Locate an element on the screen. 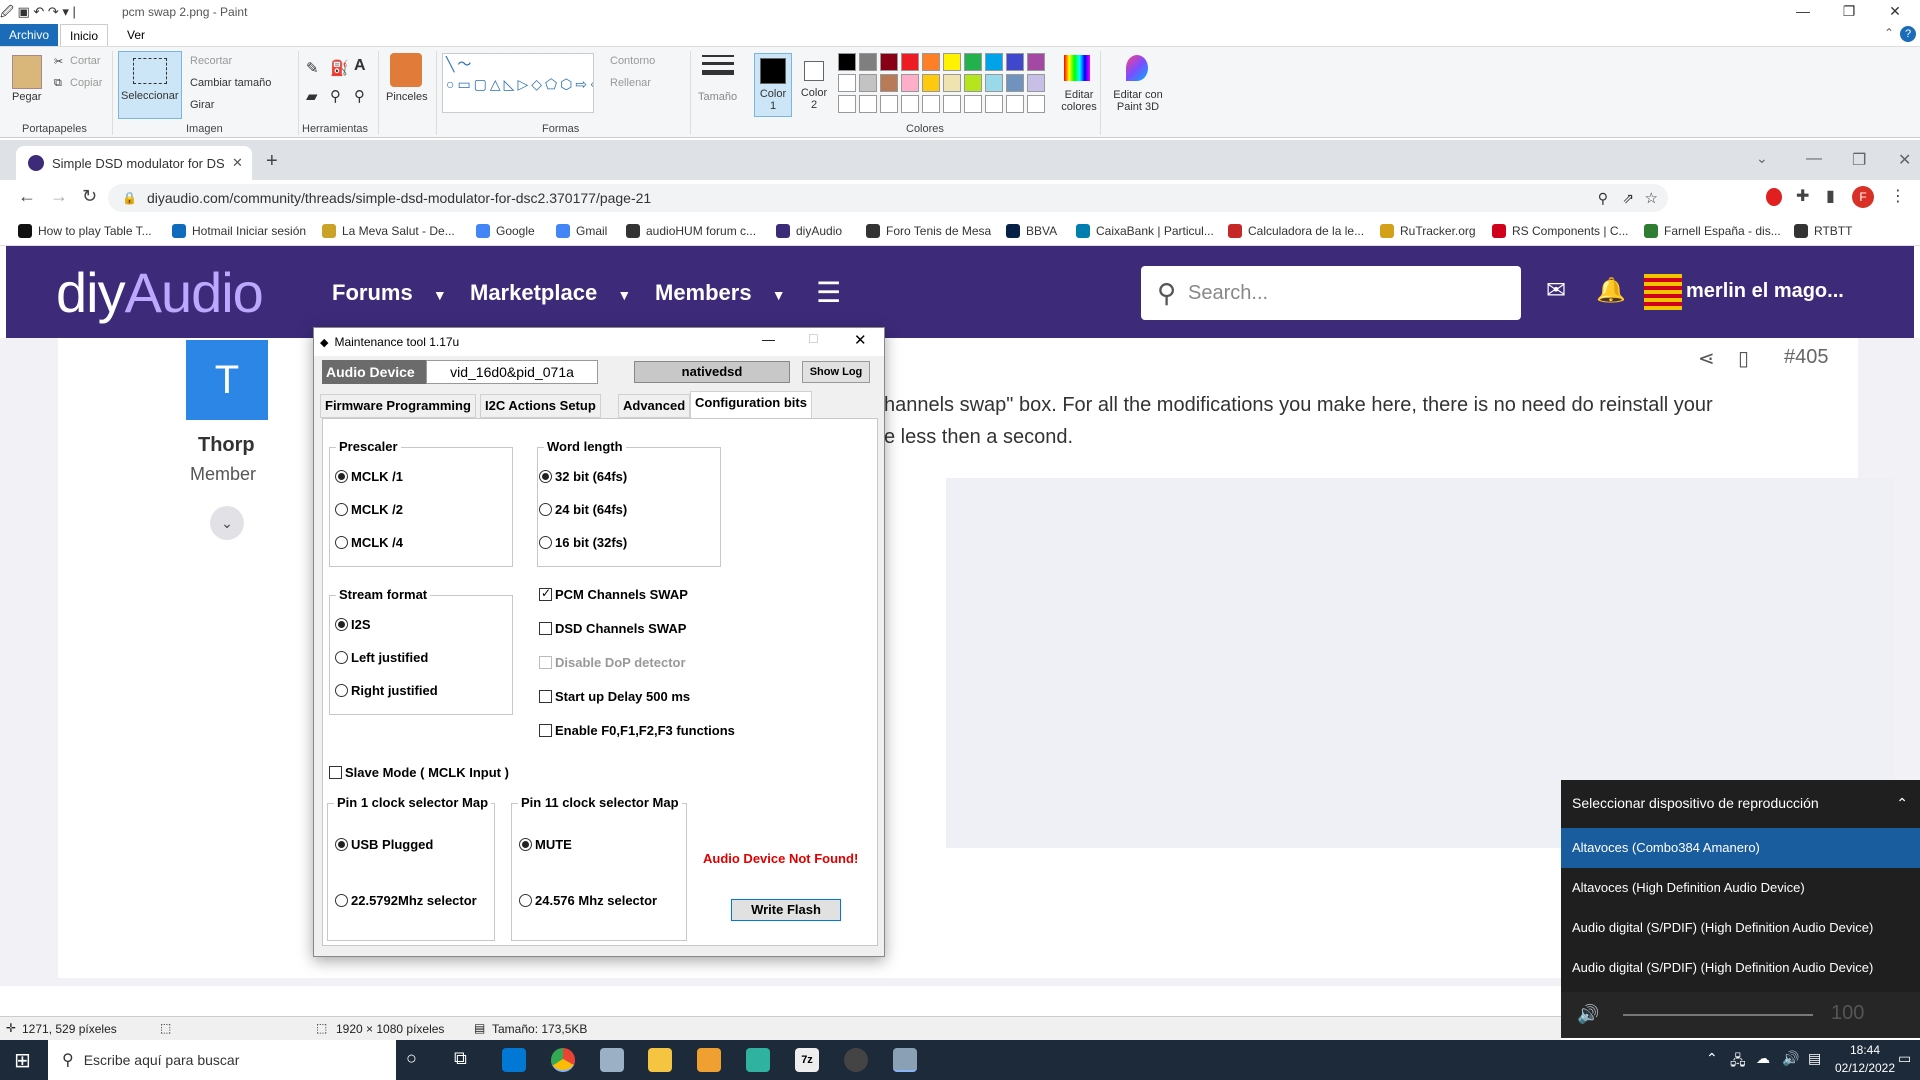 This screenshot has width=1920, height=1080. pin11-mute-radio: MUTE is located at coordinates (545, 844).